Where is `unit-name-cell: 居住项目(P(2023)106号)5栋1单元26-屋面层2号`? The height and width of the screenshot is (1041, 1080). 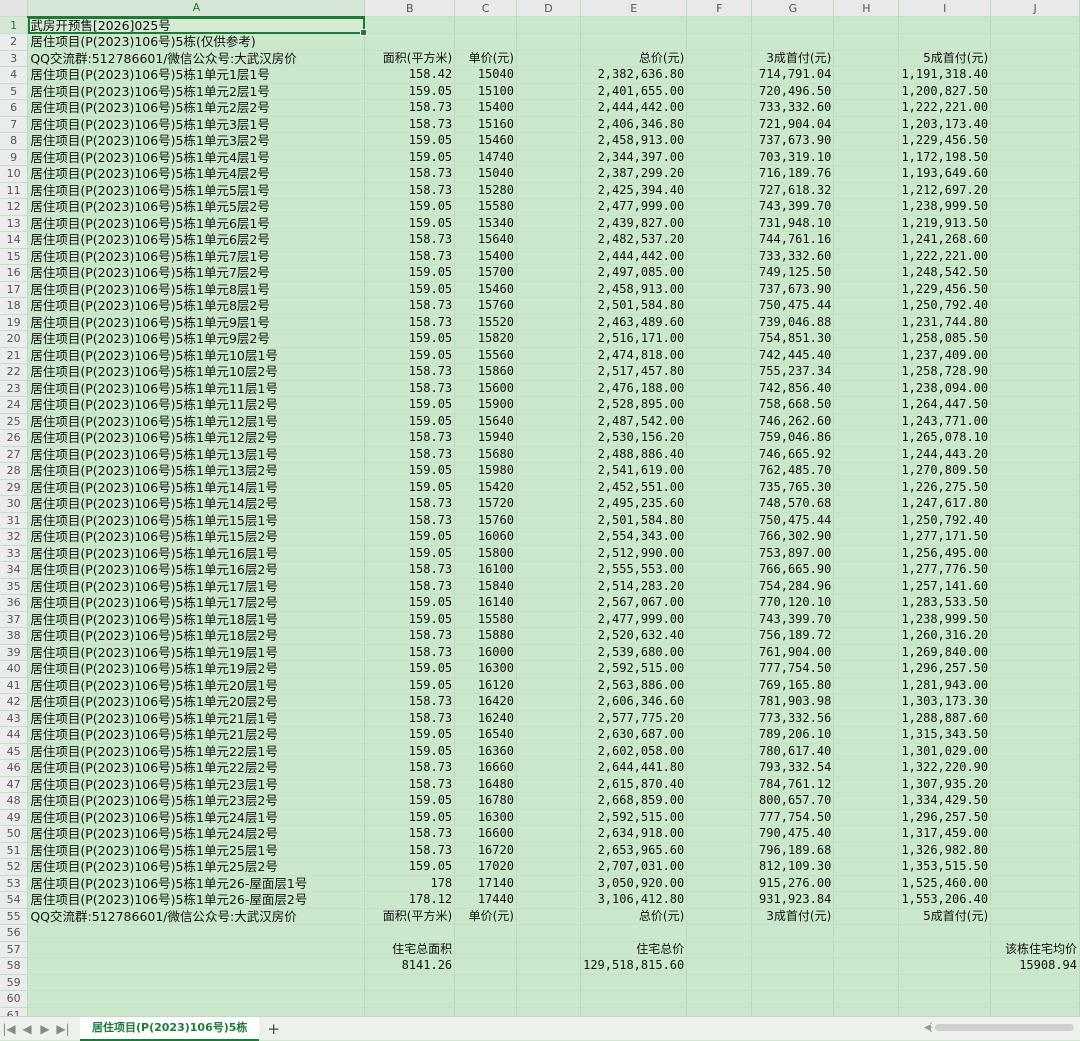
unit-name-cell: 居住项目(P(2023)106号)5栋1单元26-屋面层2号 is located at coordinates (196, 900).